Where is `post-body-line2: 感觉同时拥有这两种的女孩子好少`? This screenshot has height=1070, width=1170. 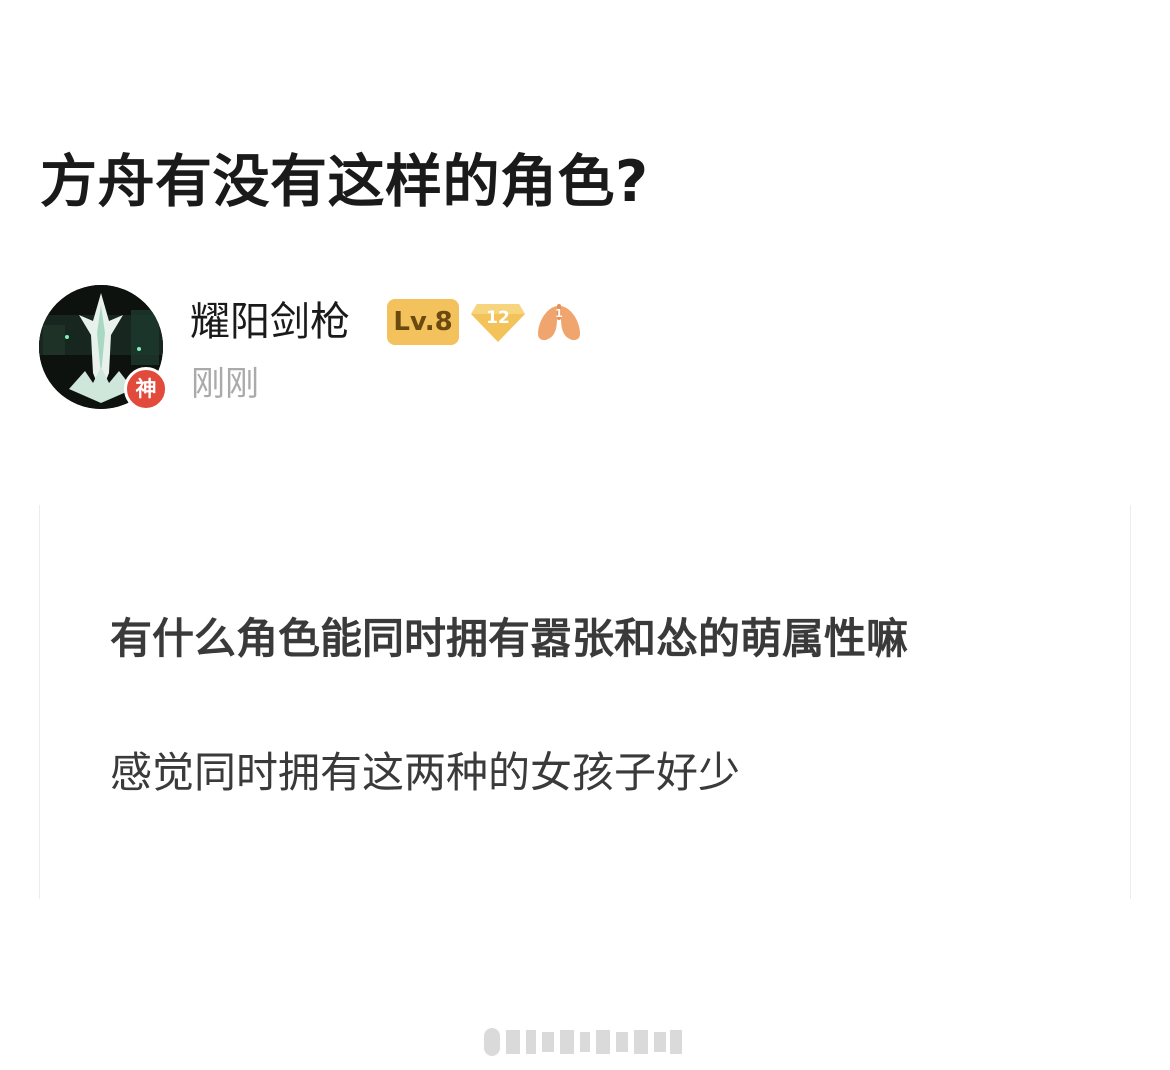 post-body-line2: 感觉同时拥有这两种的女孩子好少 is located at coordinates (425, 772).